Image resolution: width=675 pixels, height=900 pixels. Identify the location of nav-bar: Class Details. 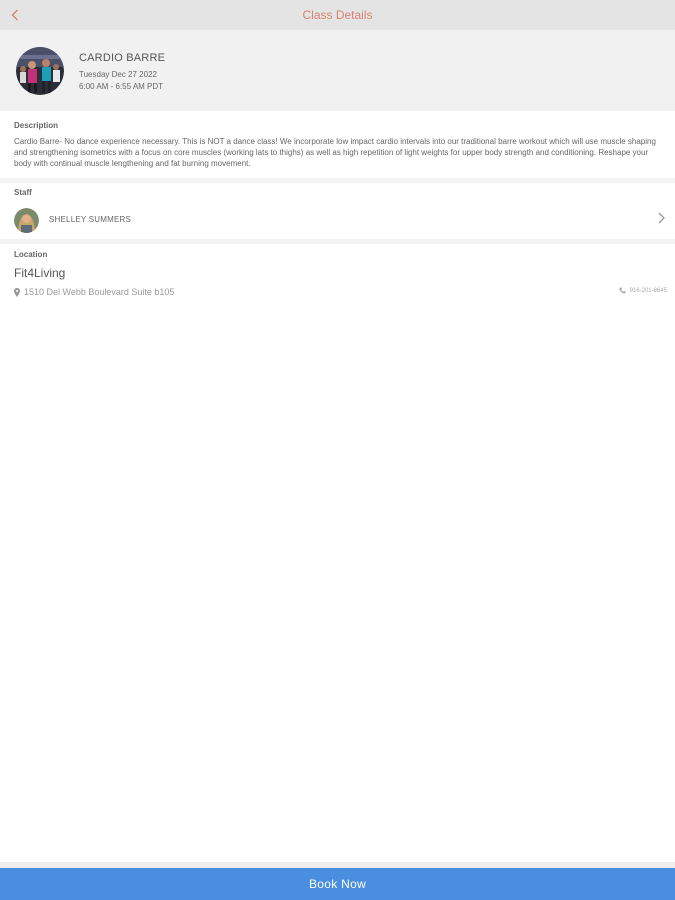
(337, 15).